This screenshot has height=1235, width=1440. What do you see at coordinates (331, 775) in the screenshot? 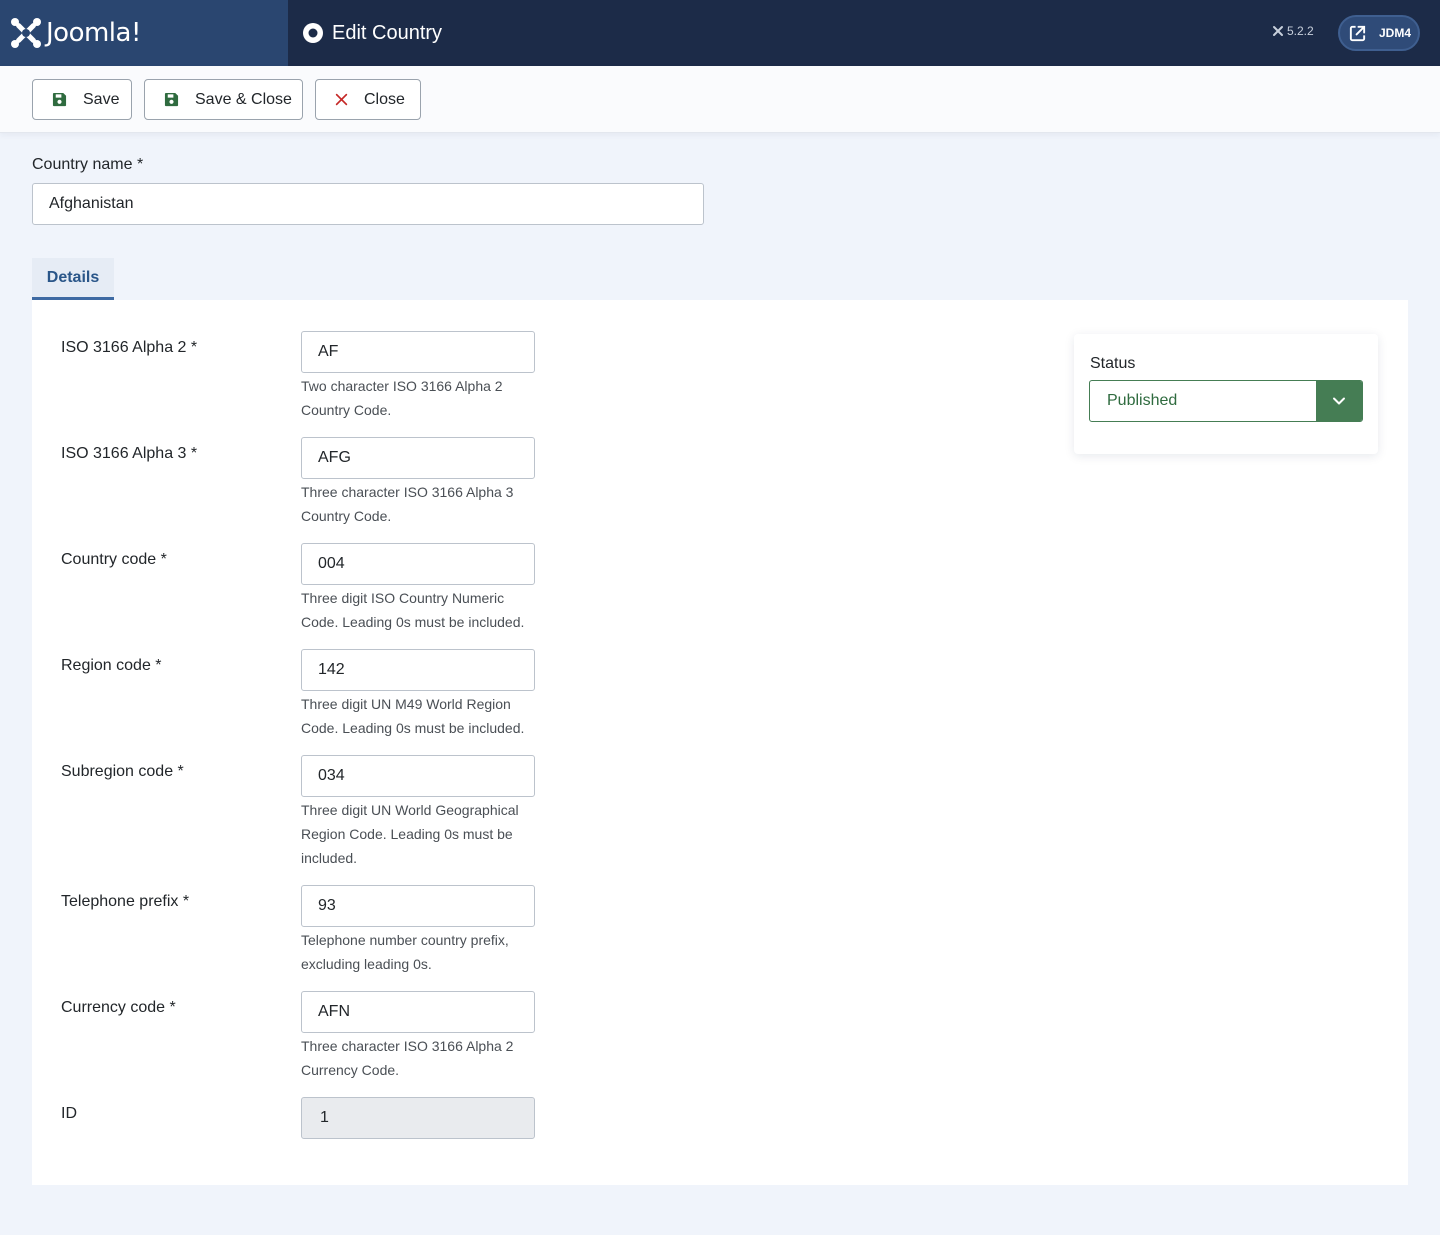
I see `subregion-code-value: 034` at bounding box center [331, 775].